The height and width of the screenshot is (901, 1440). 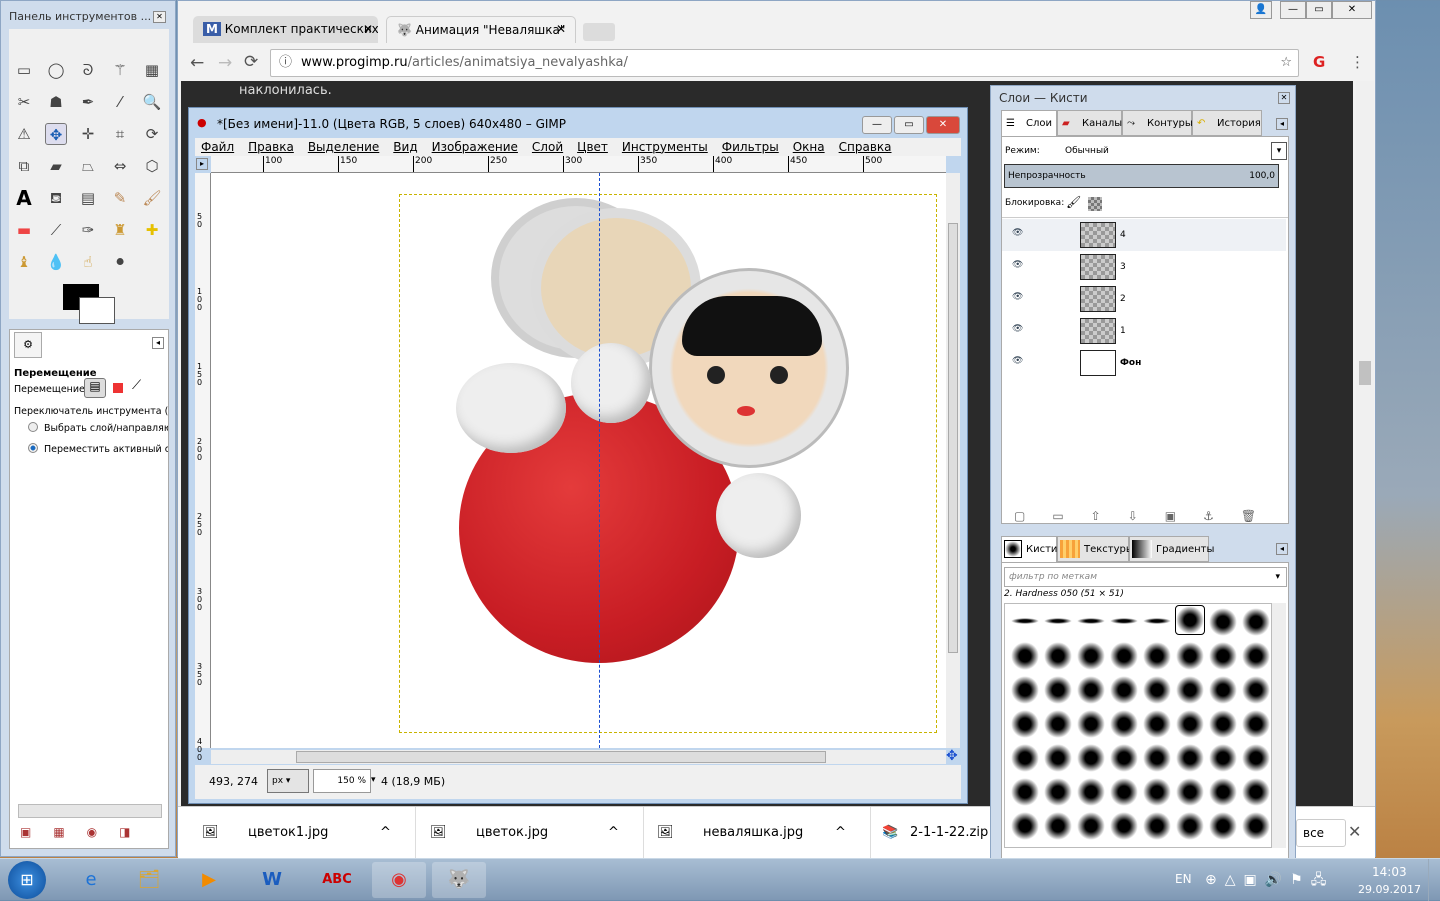 What do you see at coordinates (405, 147) in the screenshot?
I see `menu-item: Вид` at bounding box center [405, 147].